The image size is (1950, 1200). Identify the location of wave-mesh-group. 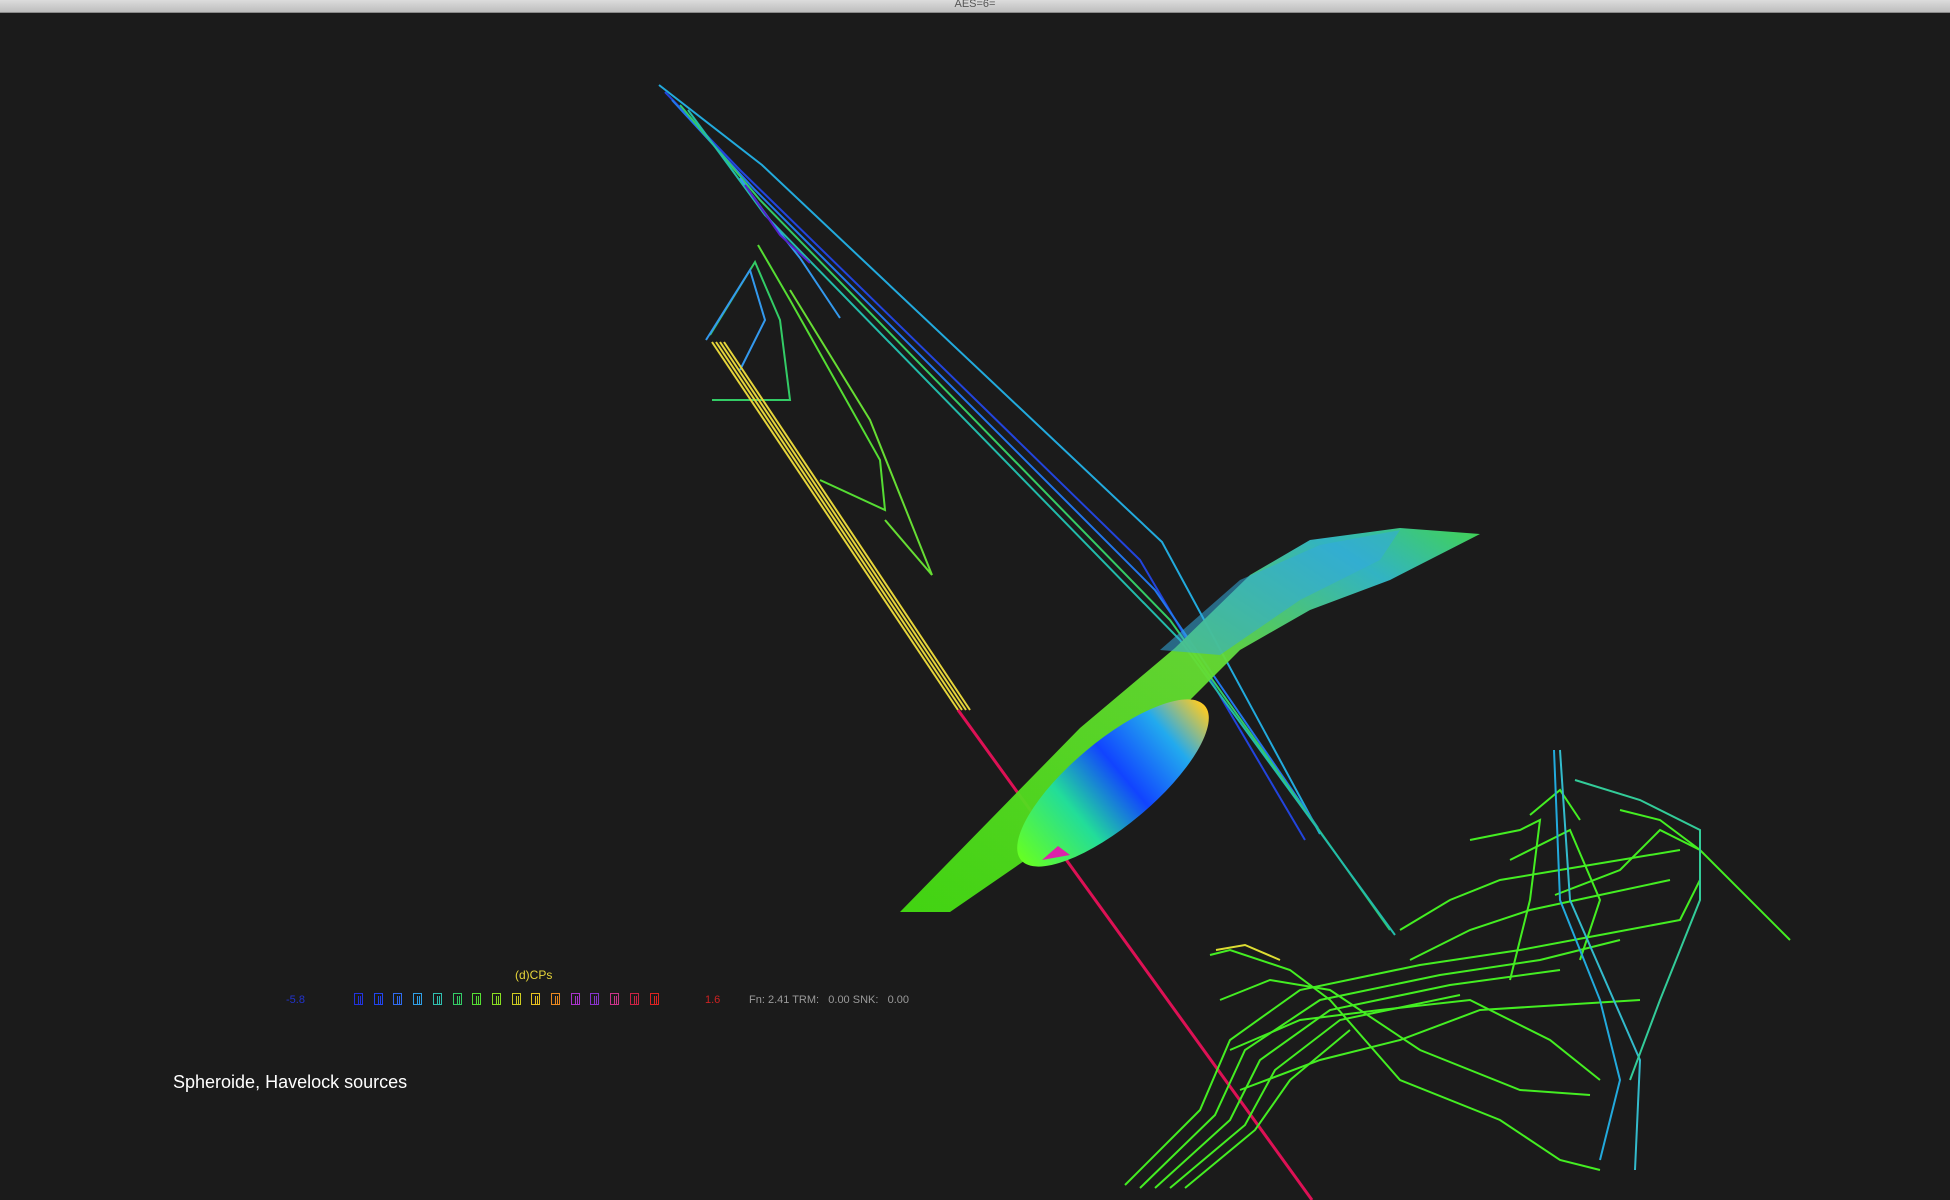
(1457, 988).